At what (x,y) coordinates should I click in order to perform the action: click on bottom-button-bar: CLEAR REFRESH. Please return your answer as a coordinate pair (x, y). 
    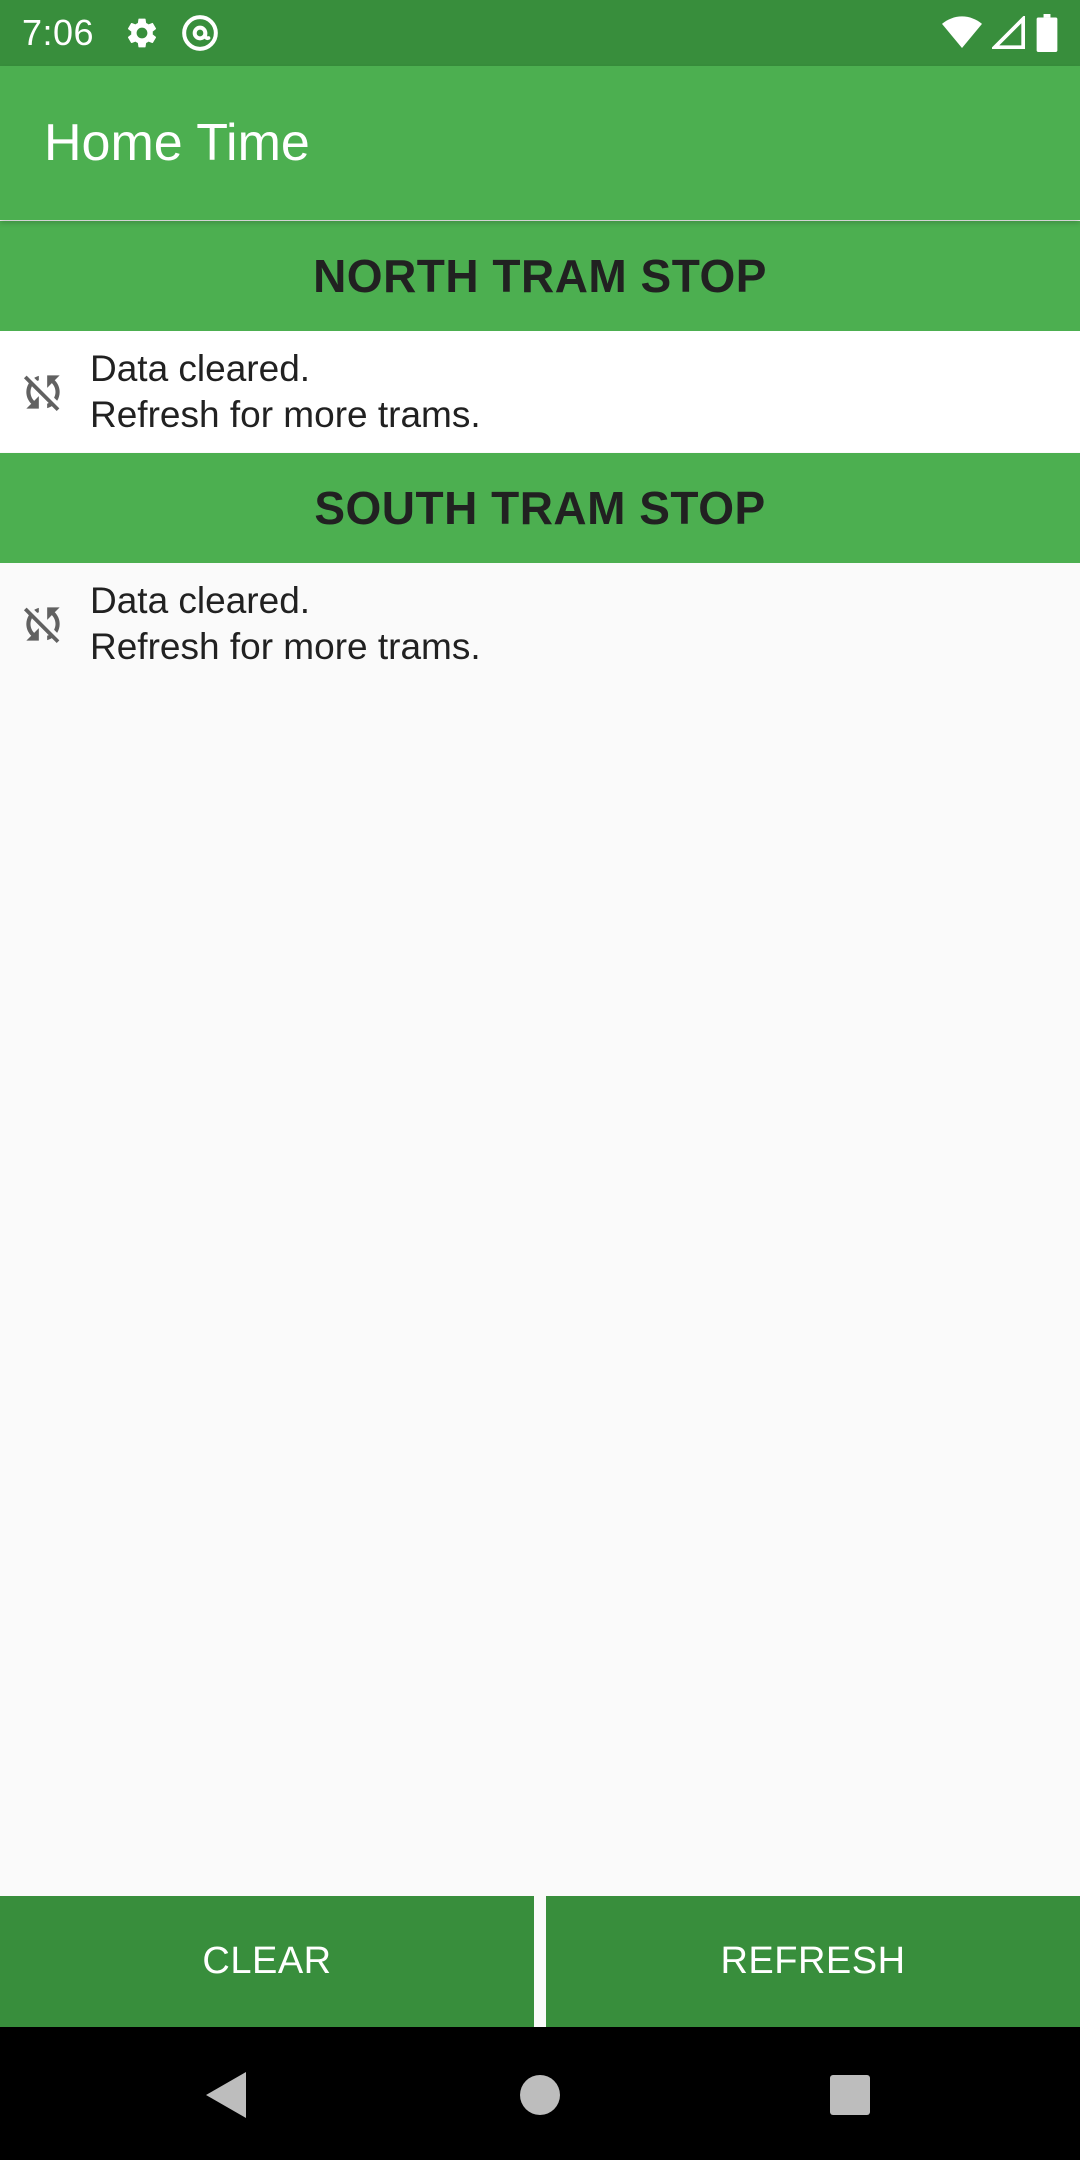
    Looking at the image, I should click on (540, 1961).